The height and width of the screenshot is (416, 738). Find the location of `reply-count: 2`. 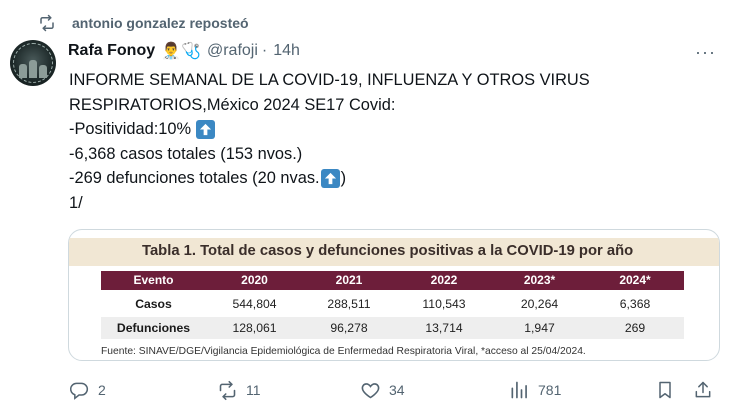

reply-count: 2 is located at coordinates (102, 390).